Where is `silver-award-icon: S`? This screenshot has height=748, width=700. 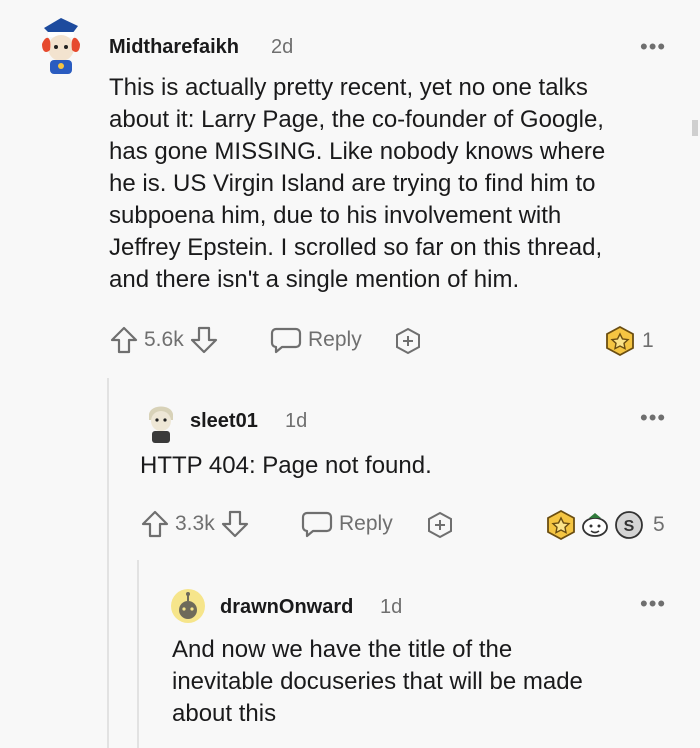 silver-award-icon: S is located at coordinates (629, 525).